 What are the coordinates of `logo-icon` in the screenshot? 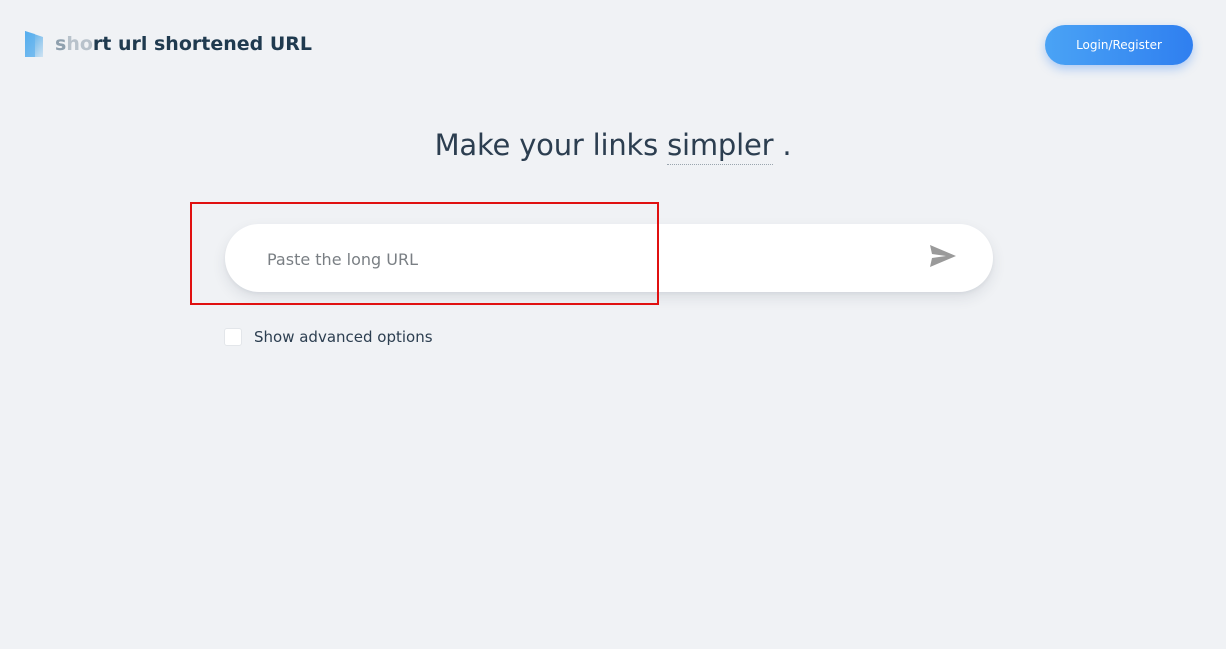 It's located at (34, 44).